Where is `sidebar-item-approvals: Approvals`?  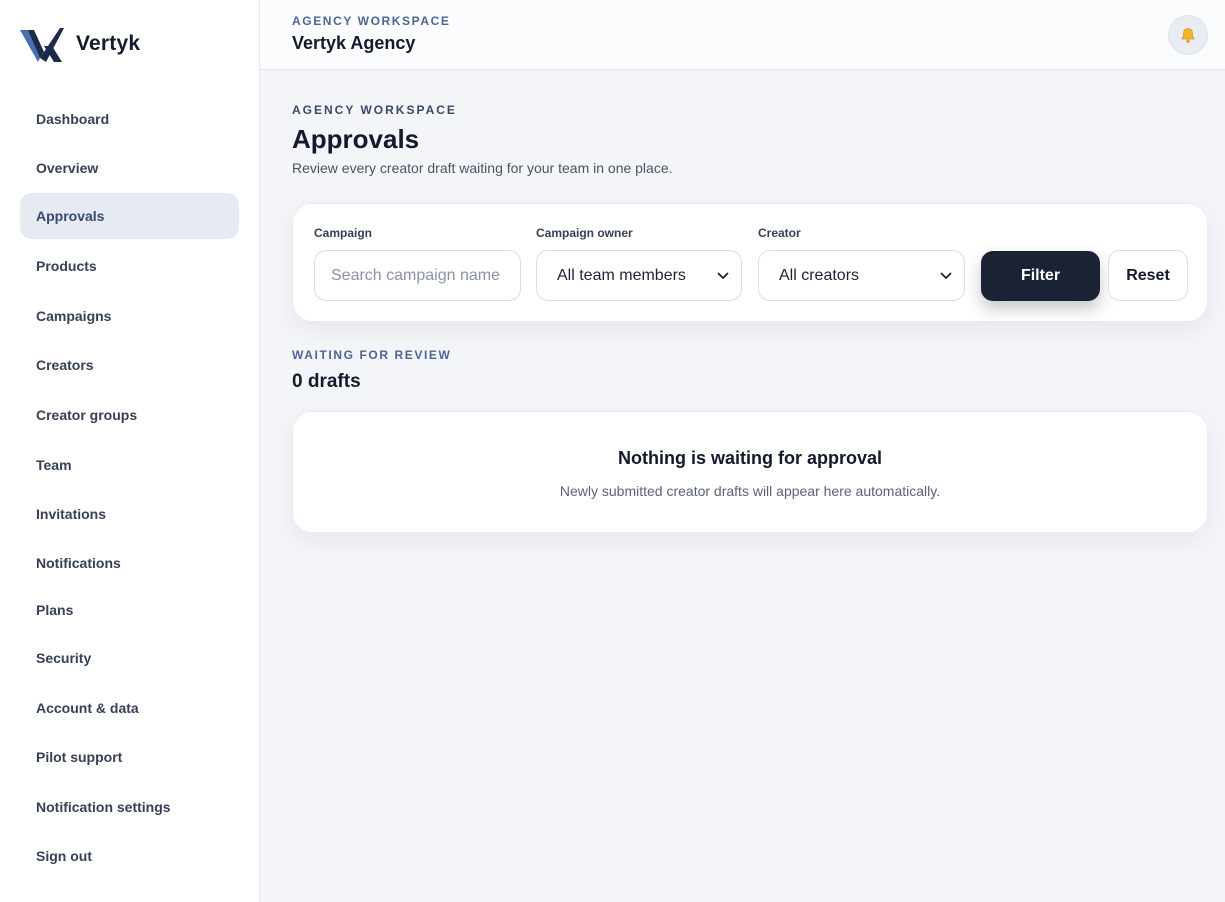
sidebar-item-approvals: Approvals is located at coordinates (129, 216).